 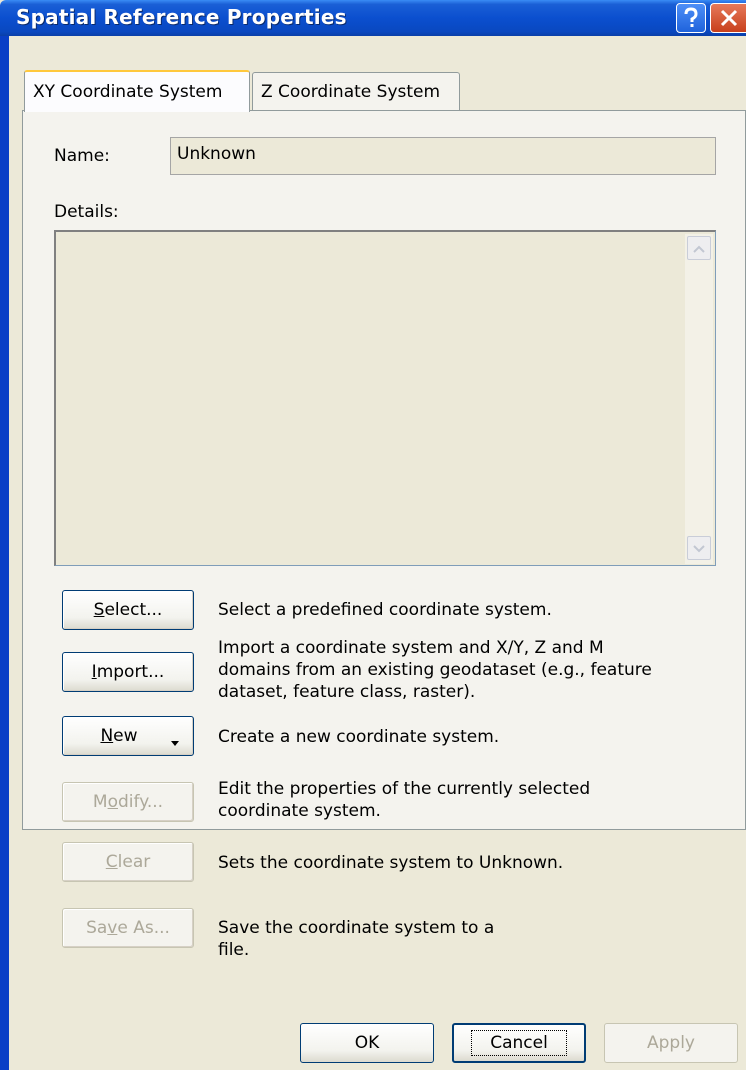 I want to click on new-button: New, so click(x=128, y=736).